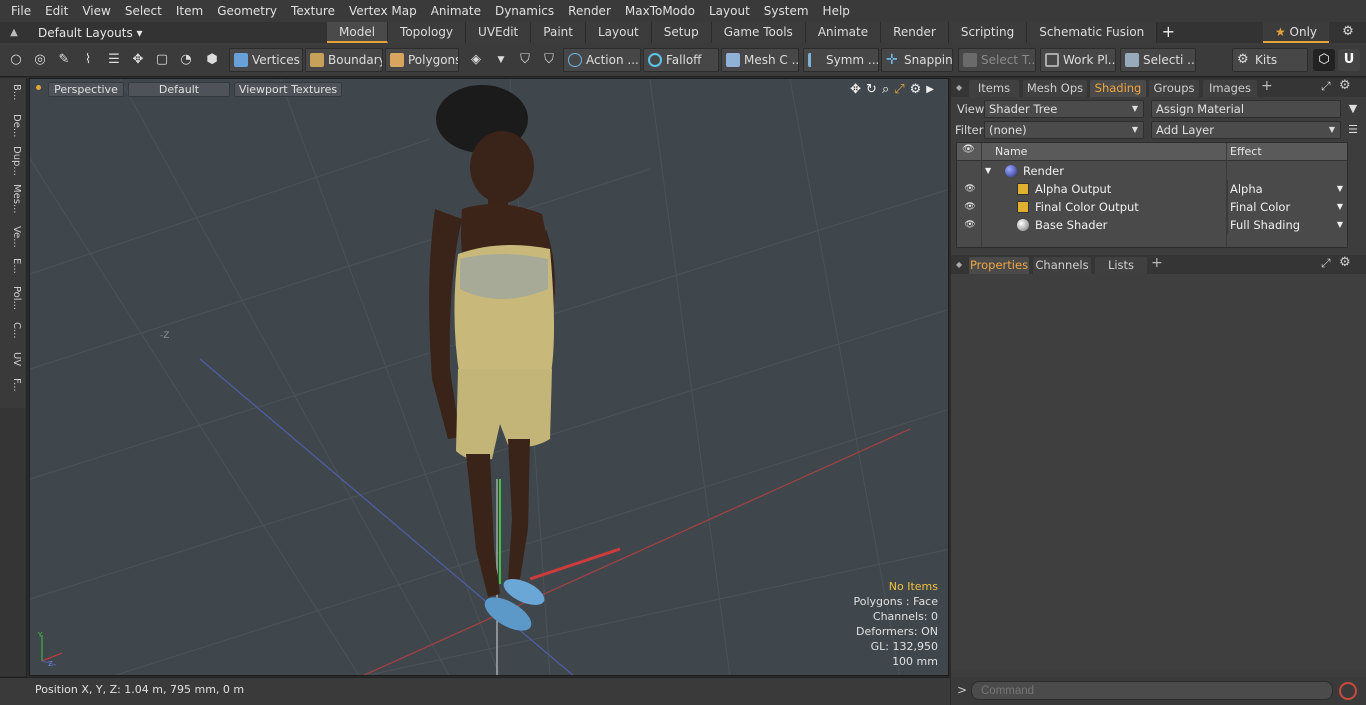 Image resolution: width=1366 pixels, height=705 pixels. I want to click on gear-icon: ⚙, so click(1348, 33).